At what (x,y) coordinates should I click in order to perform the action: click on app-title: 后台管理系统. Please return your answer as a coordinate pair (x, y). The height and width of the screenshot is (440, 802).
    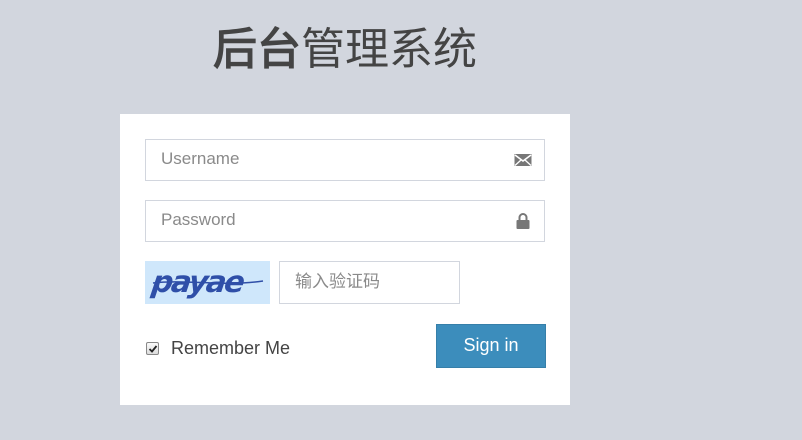
    Looking at the image, I should click on (345, 50).